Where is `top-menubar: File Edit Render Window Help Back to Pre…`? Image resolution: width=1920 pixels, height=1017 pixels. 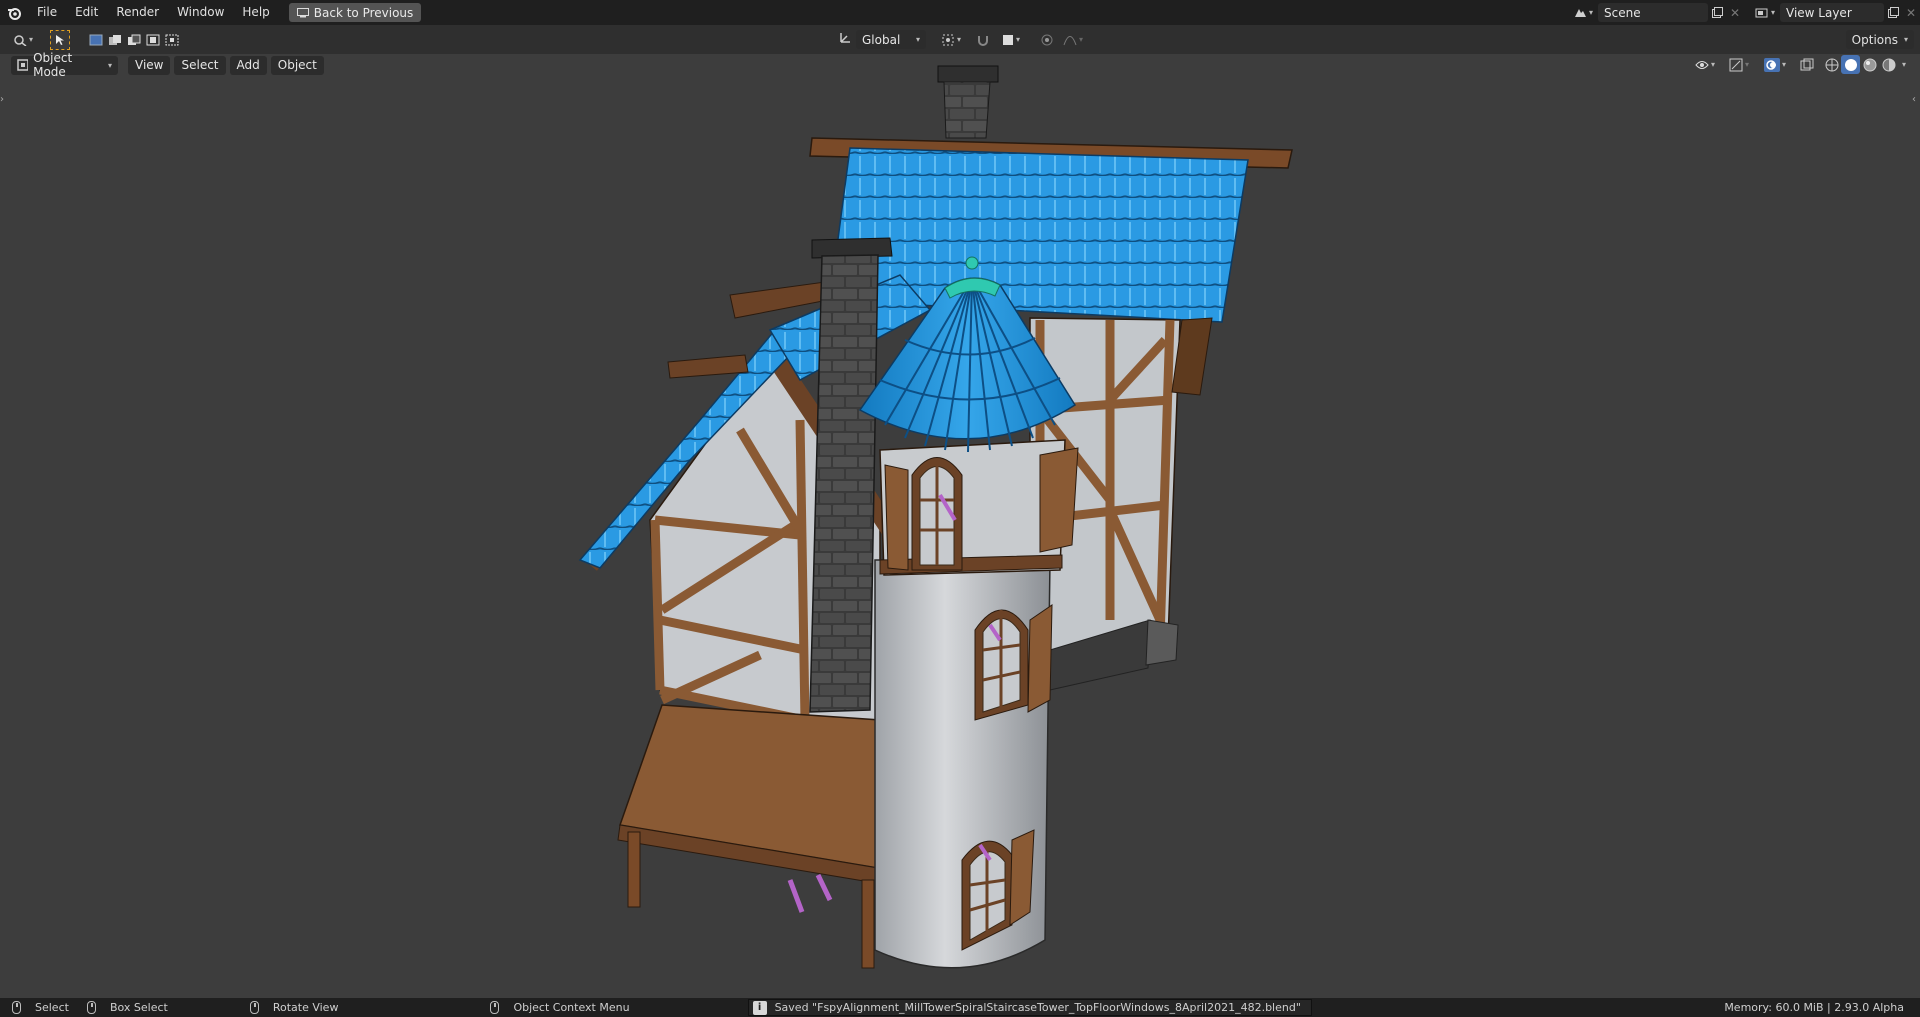 top-menubar: File Edit Render Window Help Back to Pre… is located at coordinates (960, 12).